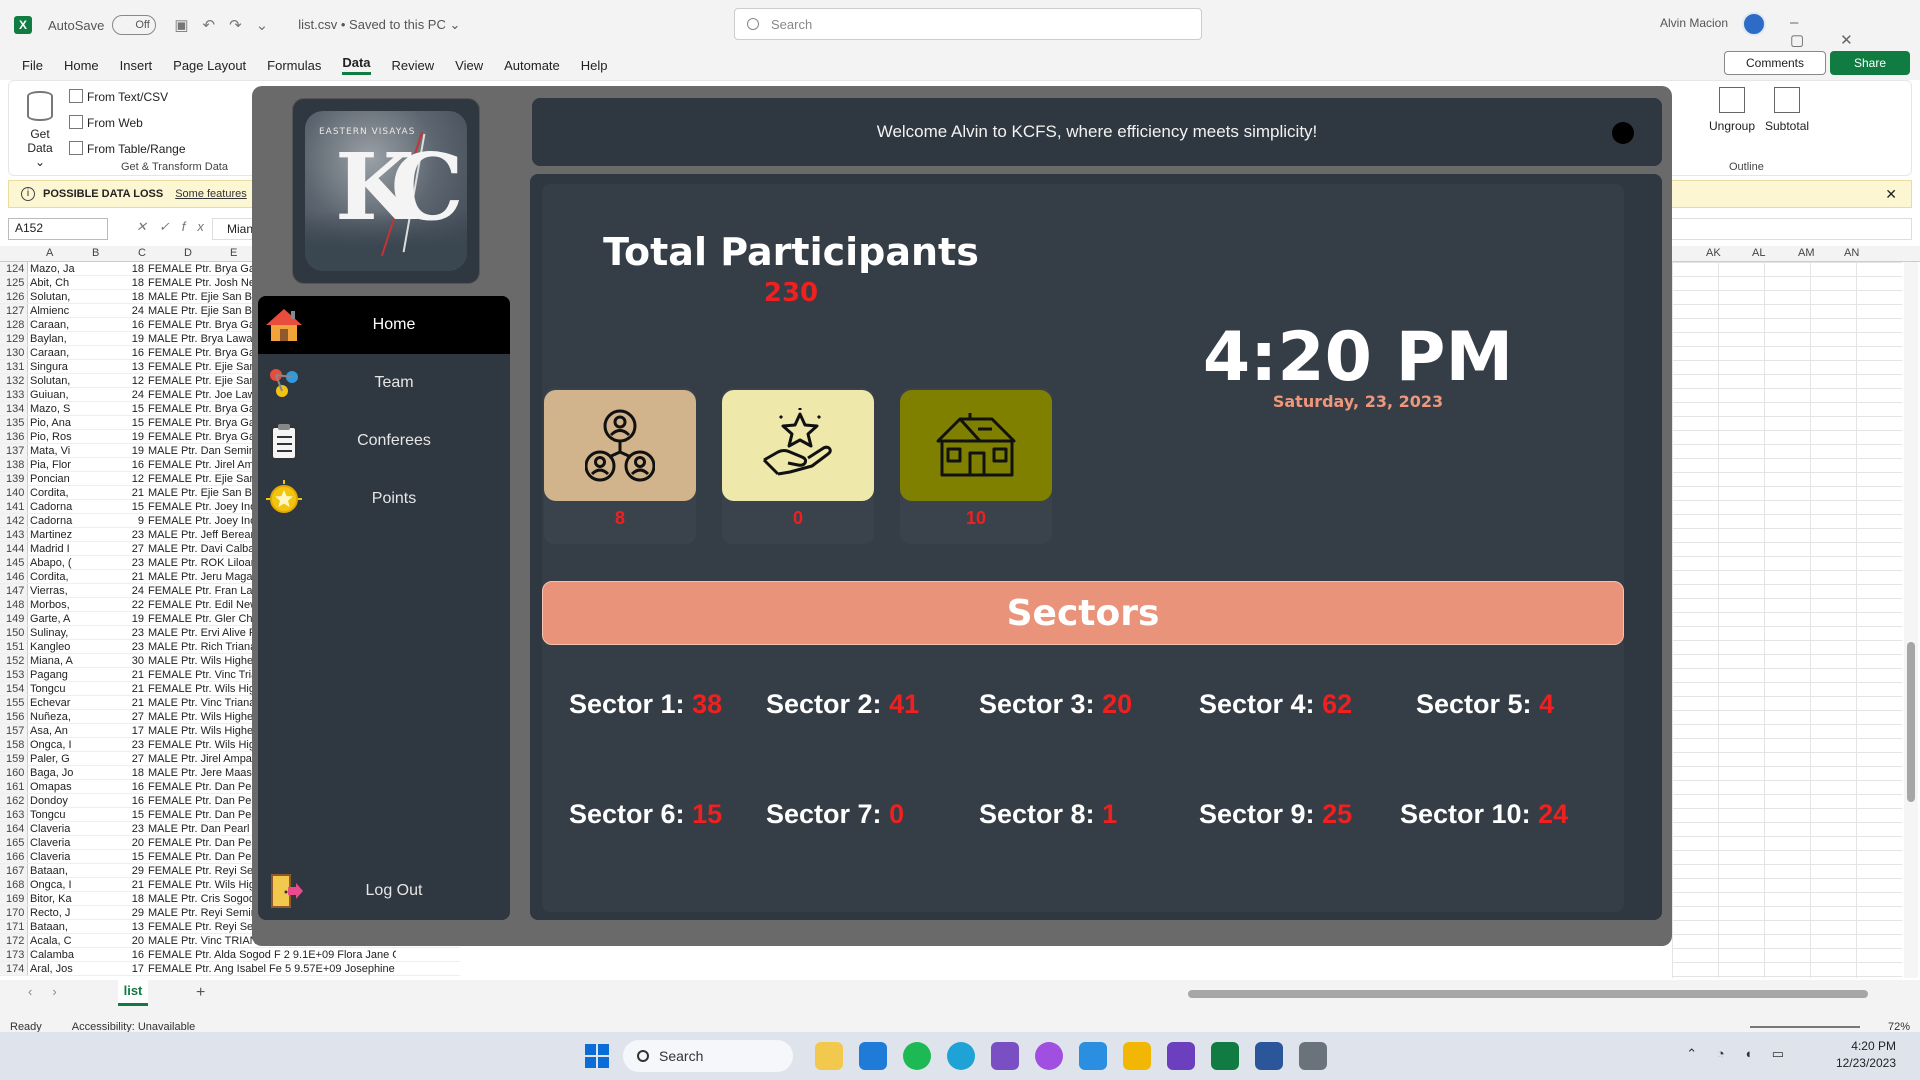  I want to click on name-cell: Pia, Flor, so click(56, 464).